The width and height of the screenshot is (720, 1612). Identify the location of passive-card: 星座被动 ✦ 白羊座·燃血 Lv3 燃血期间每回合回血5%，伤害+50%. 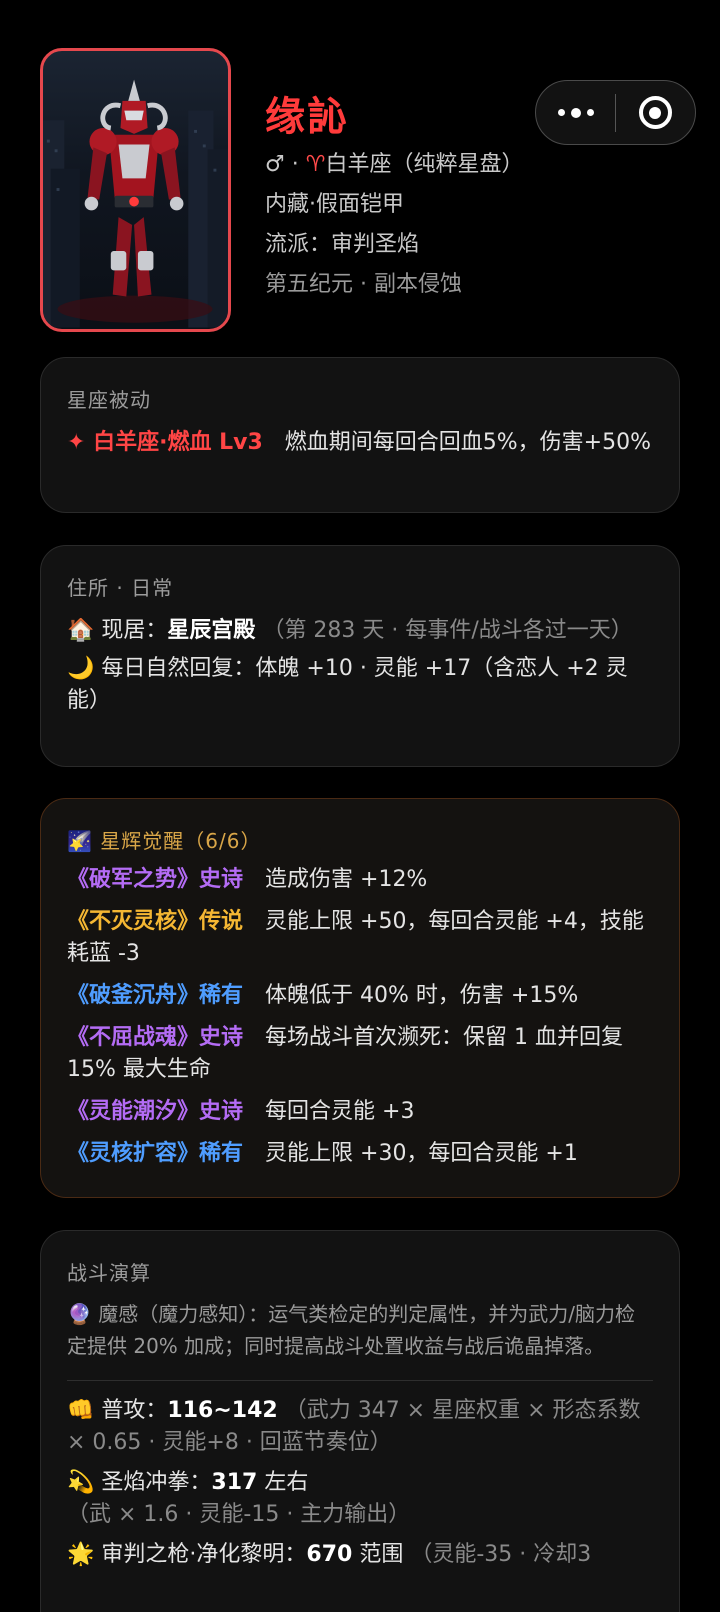
(360, 435).